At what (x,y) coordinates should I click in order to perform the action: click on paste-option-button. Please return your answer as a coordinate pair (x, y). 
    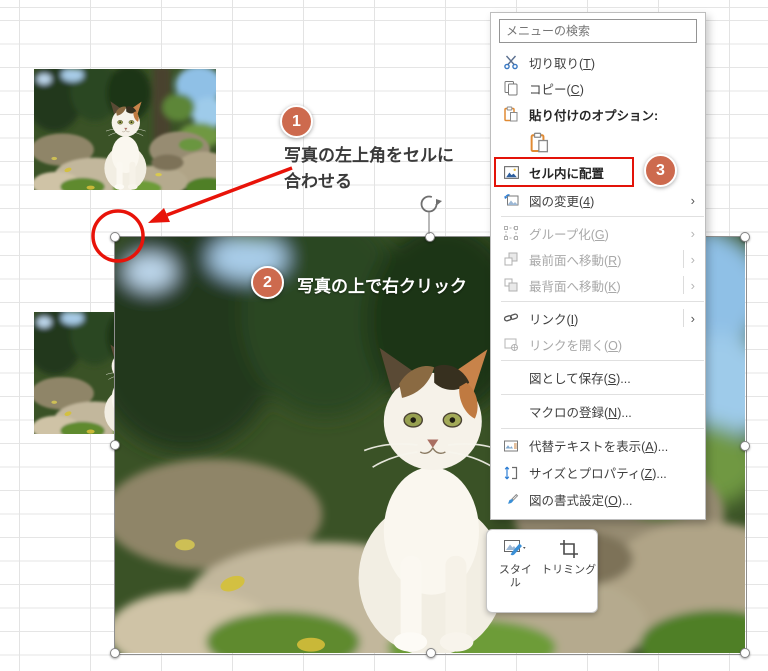
    Looking at the image, I should click on (539, 142).